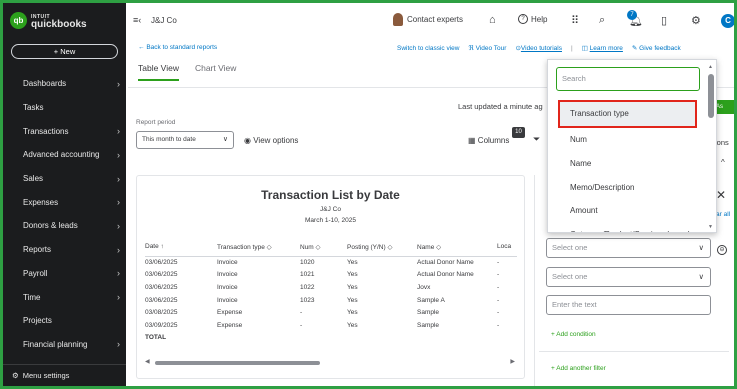  I want to click on view-tabs: Table View Chart View, so click(187, 72).